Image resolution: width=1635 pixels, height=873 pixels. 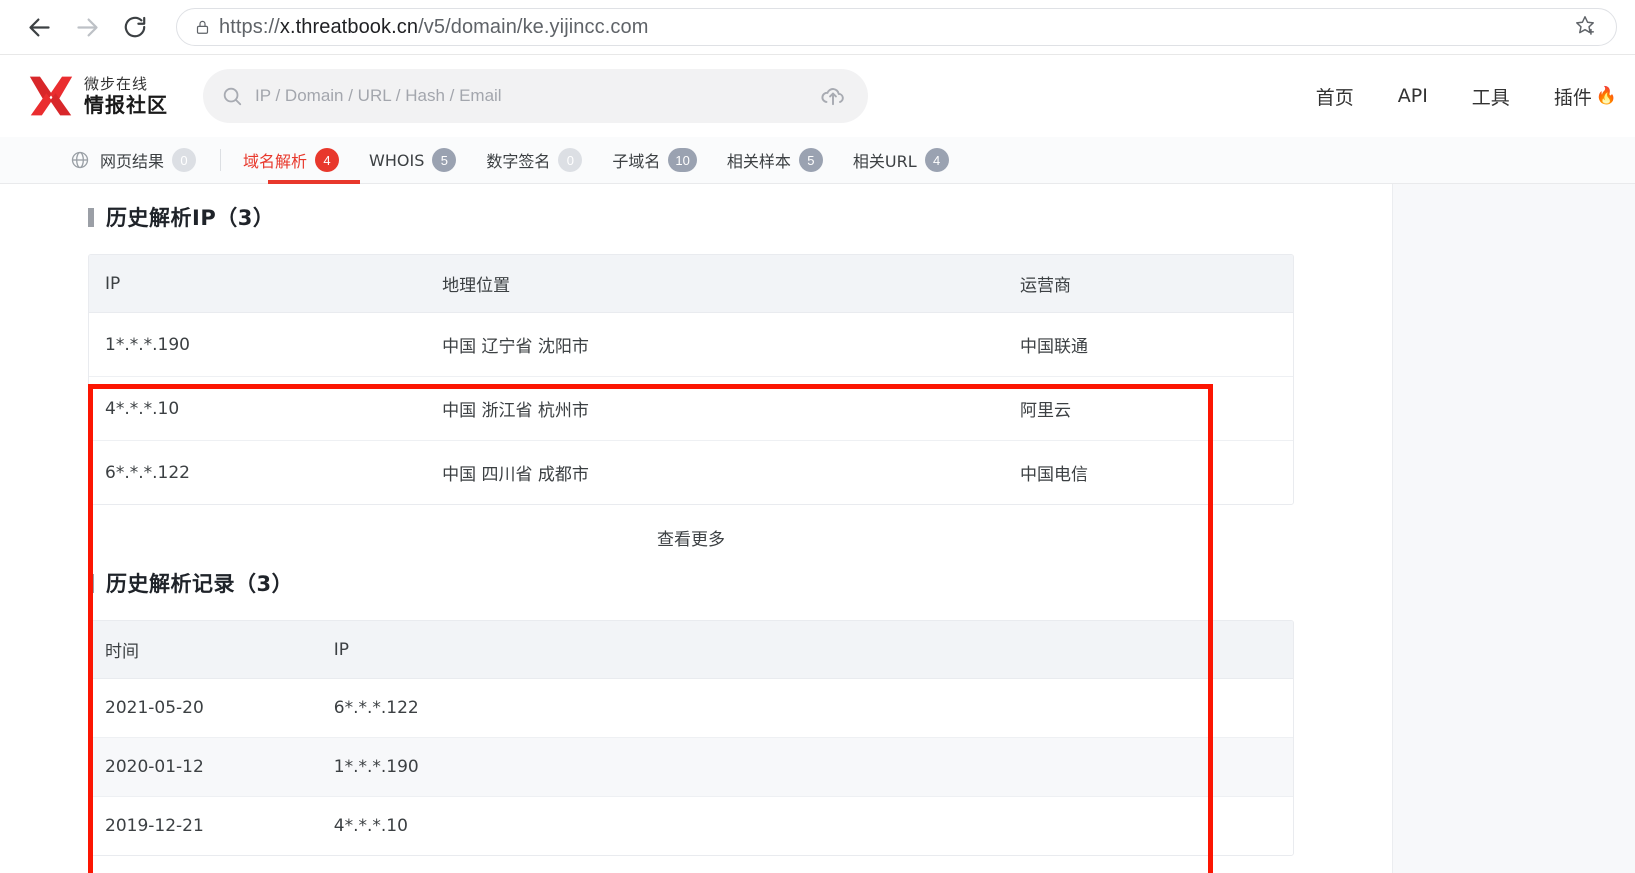 What do you see at coordinates (758, 161) in the screenshot?
I see `tab-related-samples-label: 相关样本` at bounding box center [758, 161].